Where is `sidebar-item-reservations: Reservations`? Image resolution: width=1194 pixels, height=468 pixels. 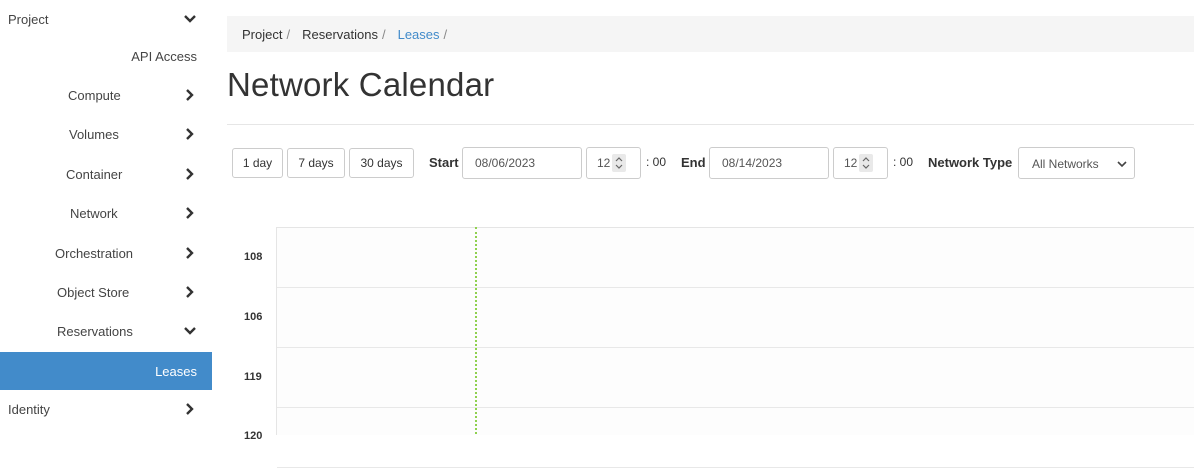
sidebar-item-reservations: Reservations is located at coordinates (106, 331).